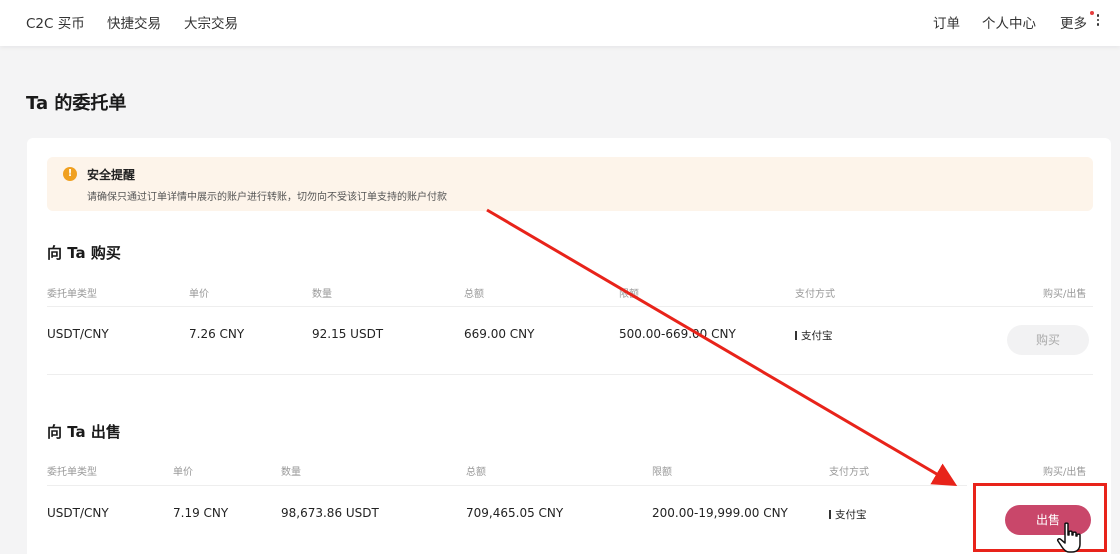 The width and height of the screenshot is (1120, 554). Describe the element at coordinates (322, 294) in the screenshot. I see `buy-header-amount: 数量` at that location.